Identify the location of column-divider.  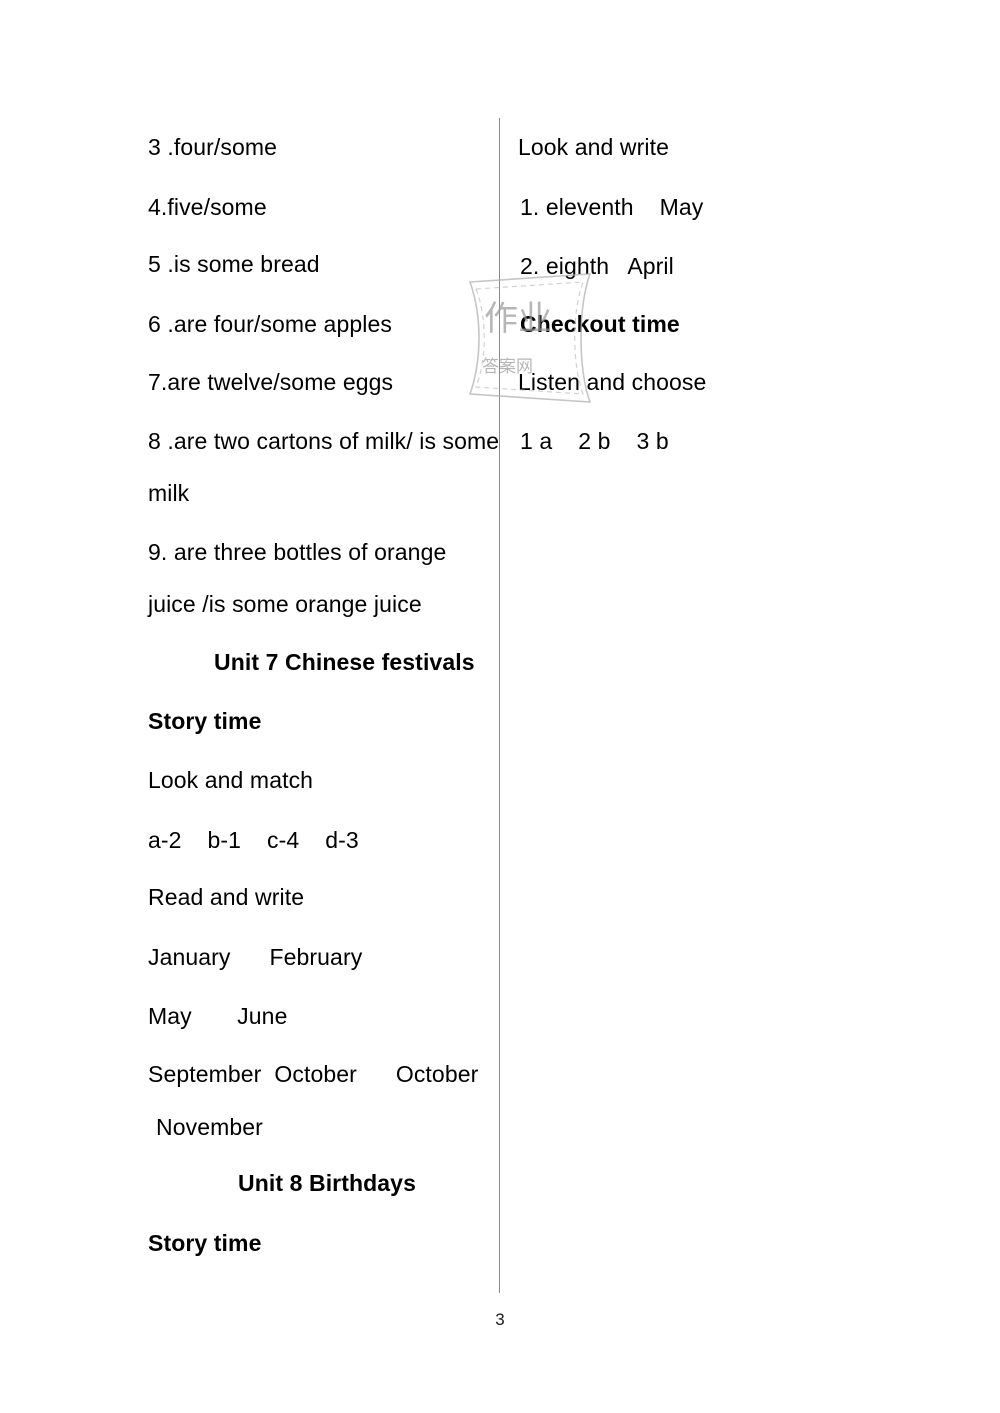
(499, 705).